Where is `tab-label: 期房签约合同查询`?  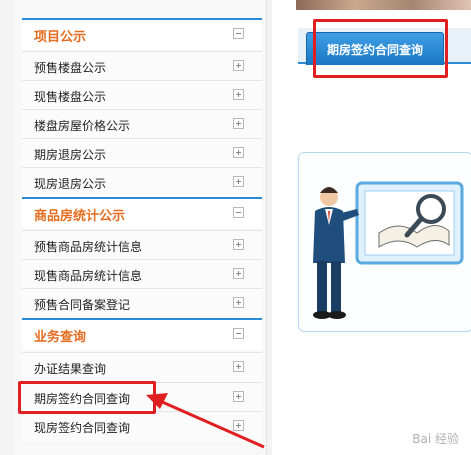 tab-label: 期房签约合同查询 is located at coordinates (374, 50).